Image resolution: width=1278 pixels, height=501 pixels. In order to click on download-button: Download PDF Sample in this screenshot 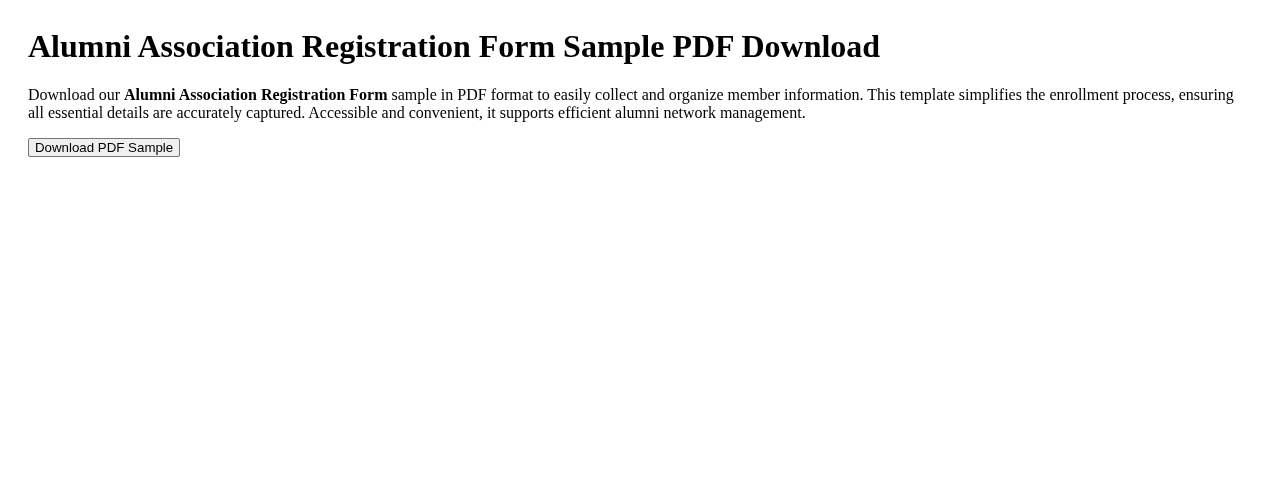, I will do `click(104, 147)`.